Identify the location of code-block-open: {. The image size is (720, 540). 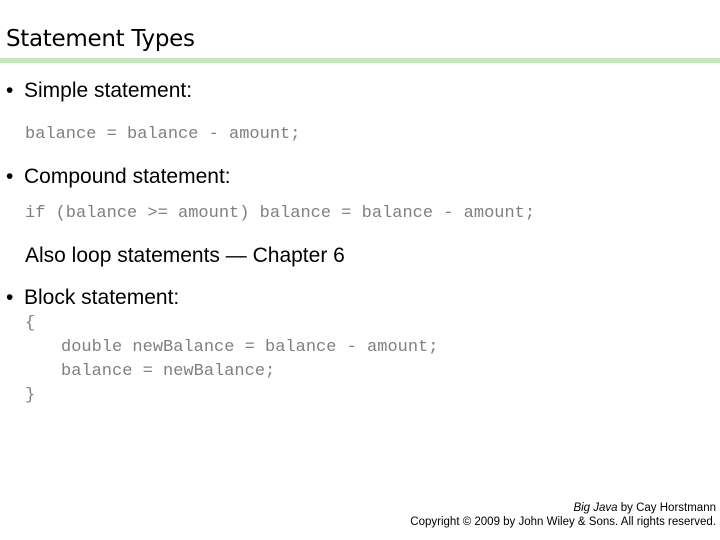
(30, 323).